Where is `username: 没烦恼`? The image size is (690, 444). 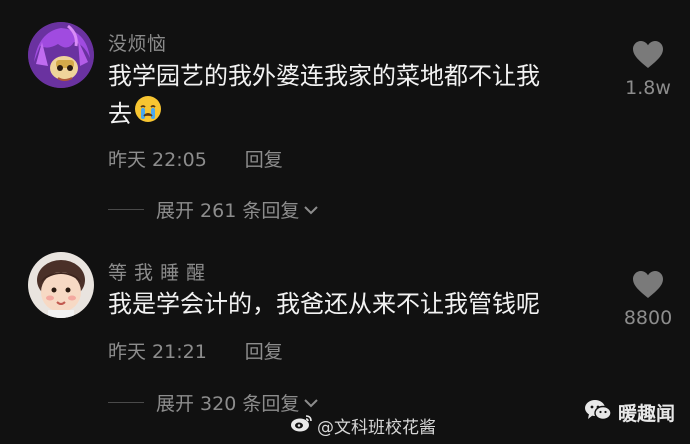 username: 没烦恼 is located at coordinates (137, 42).